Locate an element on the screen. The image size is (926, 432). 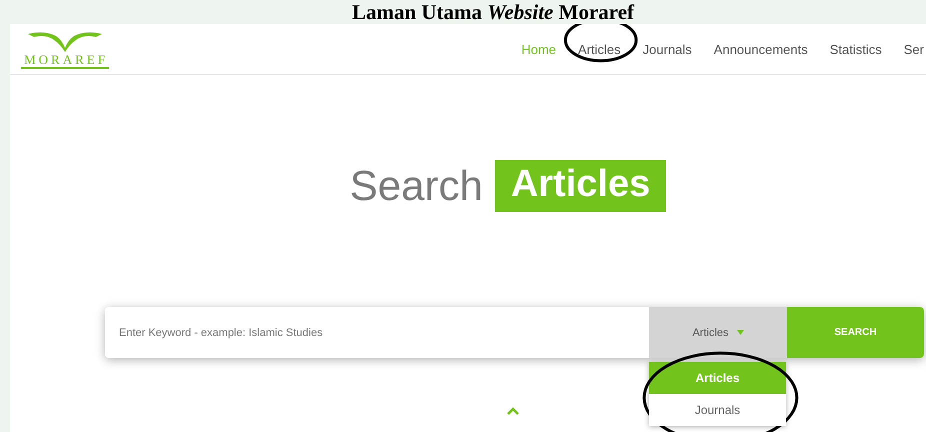
figure-caption: Laman Utama Website Moraref is located at coordinates (492, 12).